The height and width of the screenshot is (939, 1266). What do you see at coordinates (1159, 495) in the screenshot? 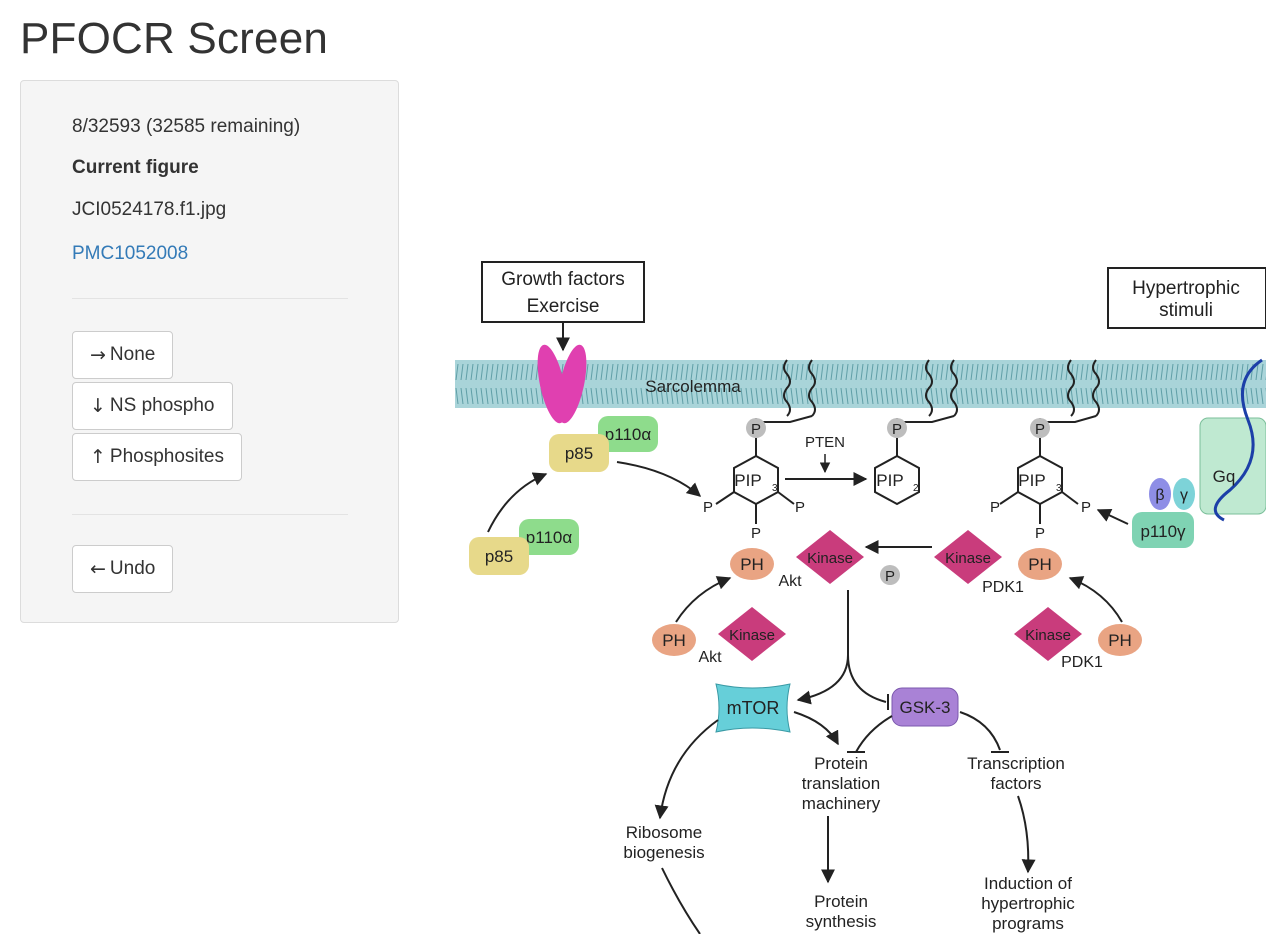
I see `beta-label: β` at bounding box center [1159, 495].